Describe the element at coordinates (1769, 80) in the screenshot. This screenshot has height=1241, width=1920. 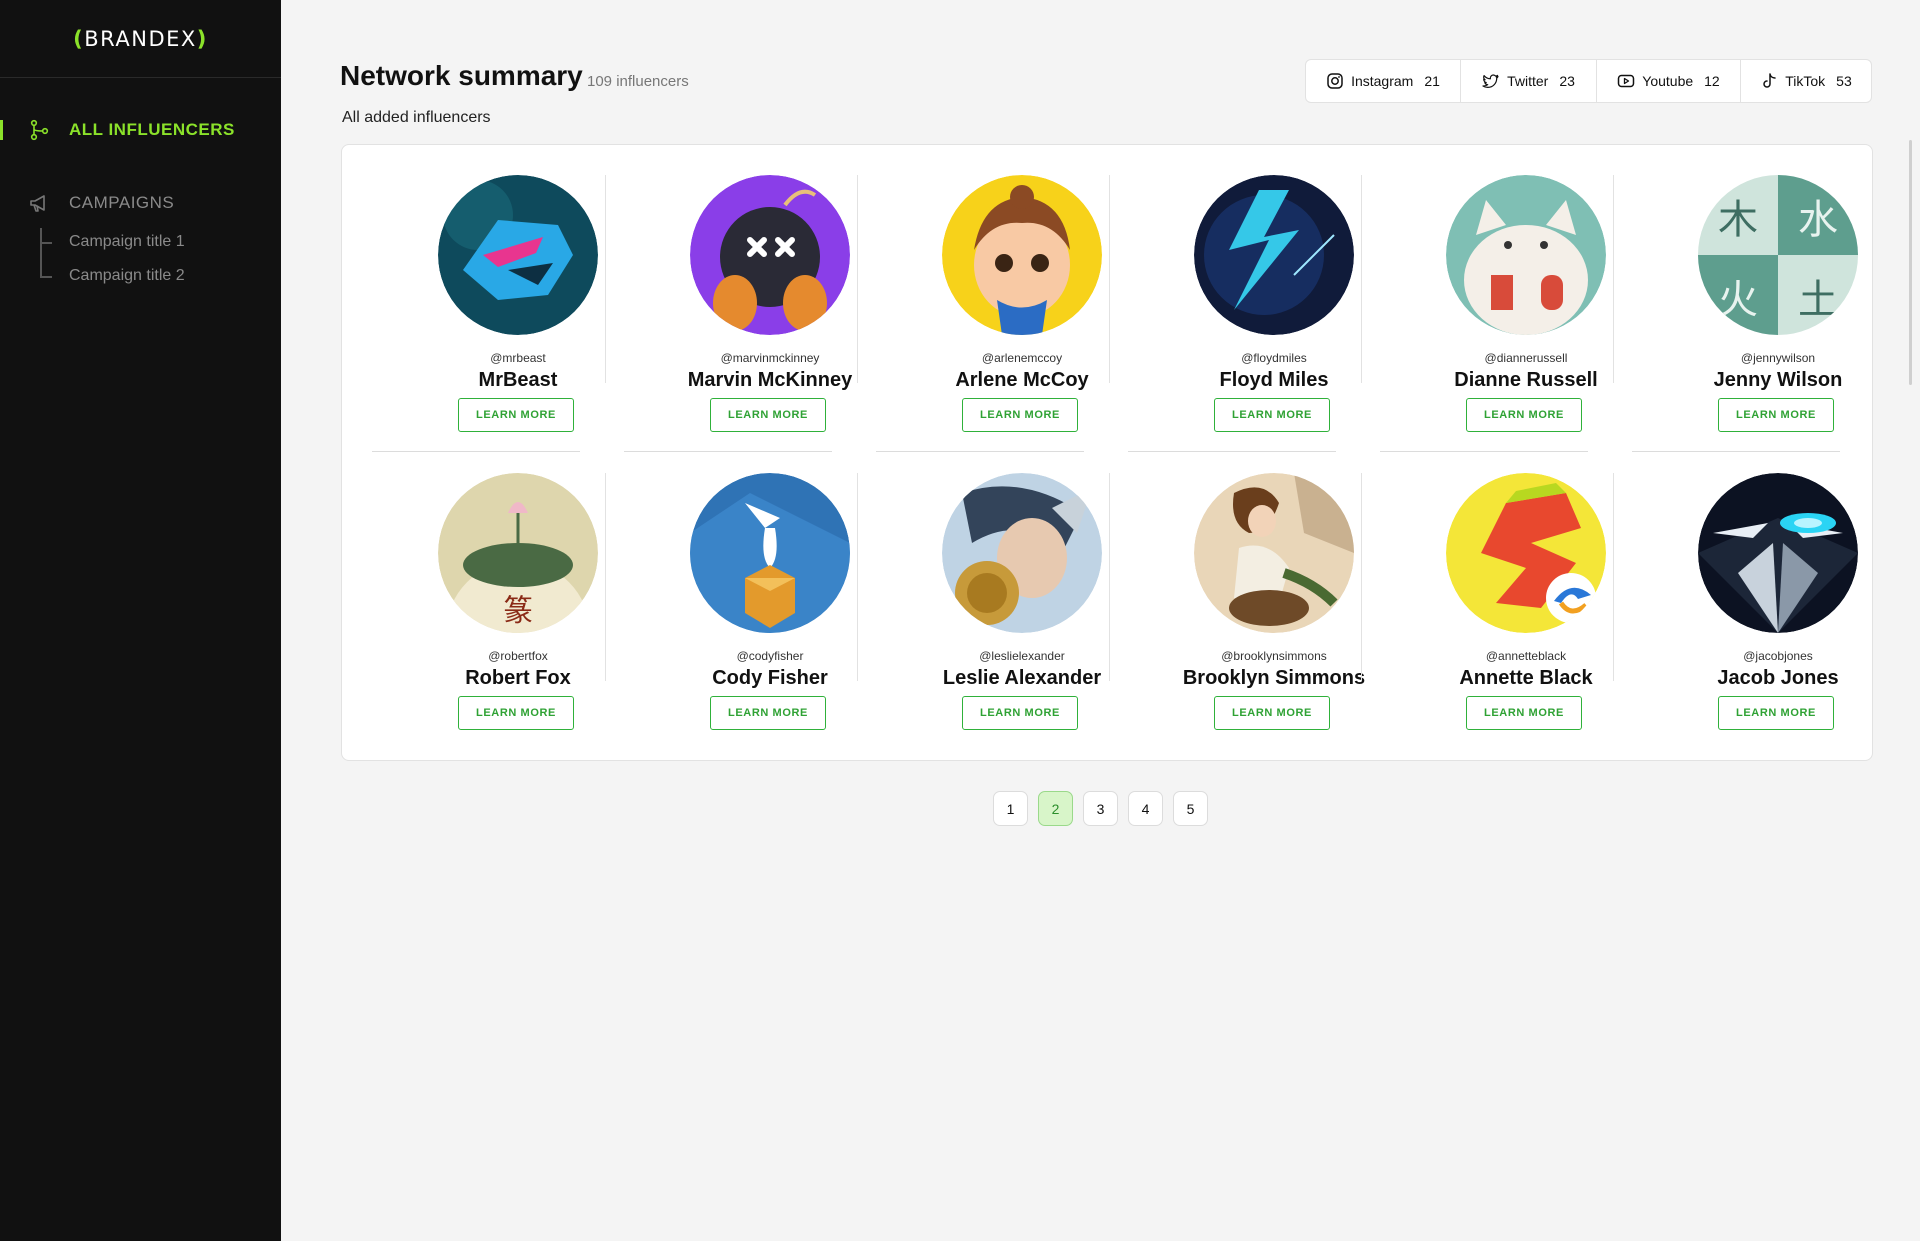
I see `tiktok-icon` at that location.